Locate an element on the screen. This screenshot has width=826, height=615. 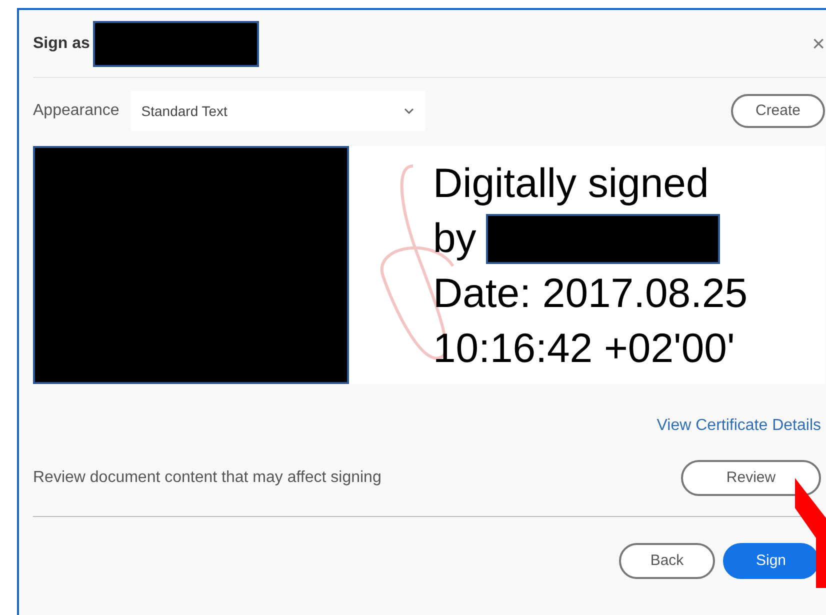
signature-text: Digitally signed is located at coordinates (571, 183).